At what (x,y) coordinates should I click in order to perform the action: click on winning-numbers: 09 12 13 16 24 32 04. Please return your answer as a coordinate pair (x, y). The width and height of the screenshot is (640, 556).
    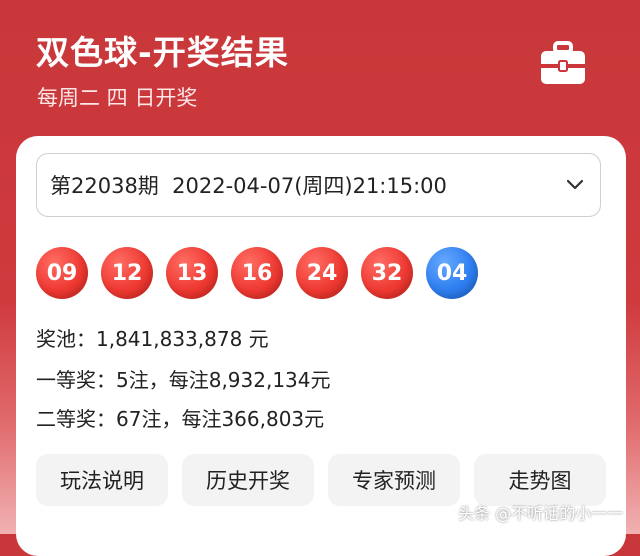
    Looking at the image, I should click on (257, 273).